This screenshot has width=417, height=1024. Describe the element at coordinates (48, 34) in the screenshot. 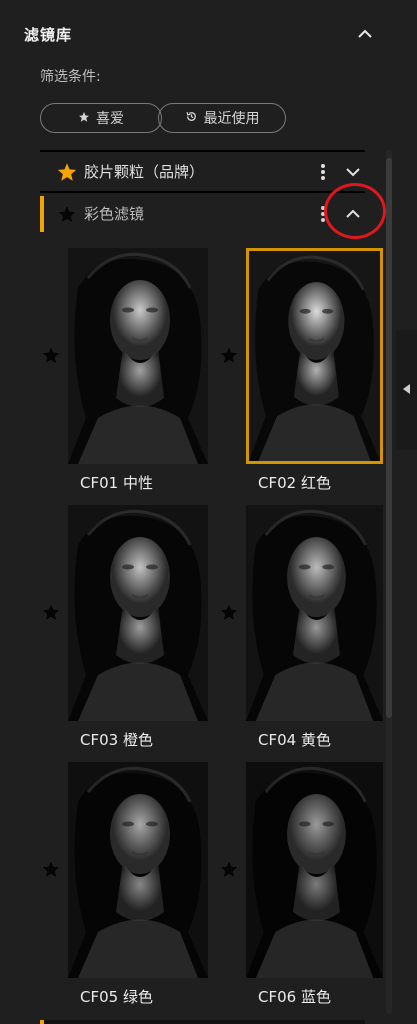

I see `panel-title: 滤镜库` at that location.